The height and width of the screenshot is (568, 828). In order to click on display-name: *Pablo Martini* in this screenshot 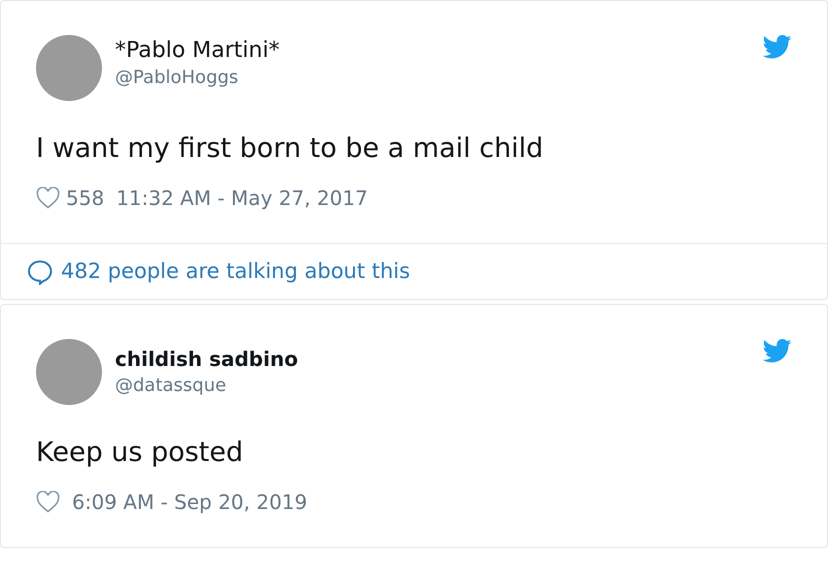, I will do `click(198, 51)`.